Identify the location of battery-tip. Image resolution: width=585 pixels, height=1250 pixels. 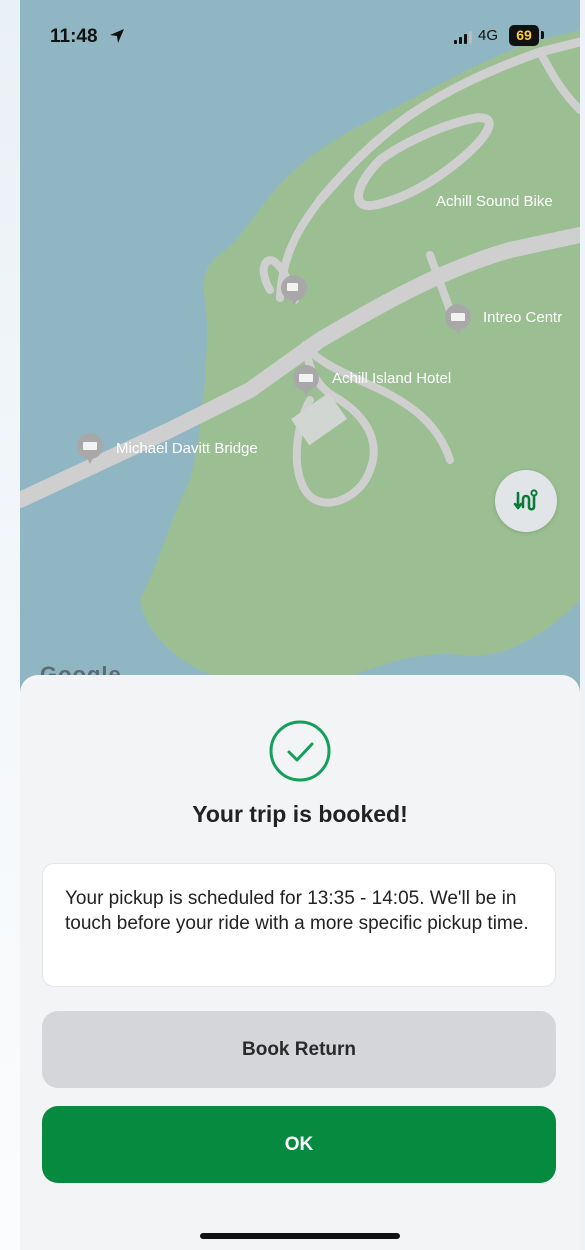
(542, 35).